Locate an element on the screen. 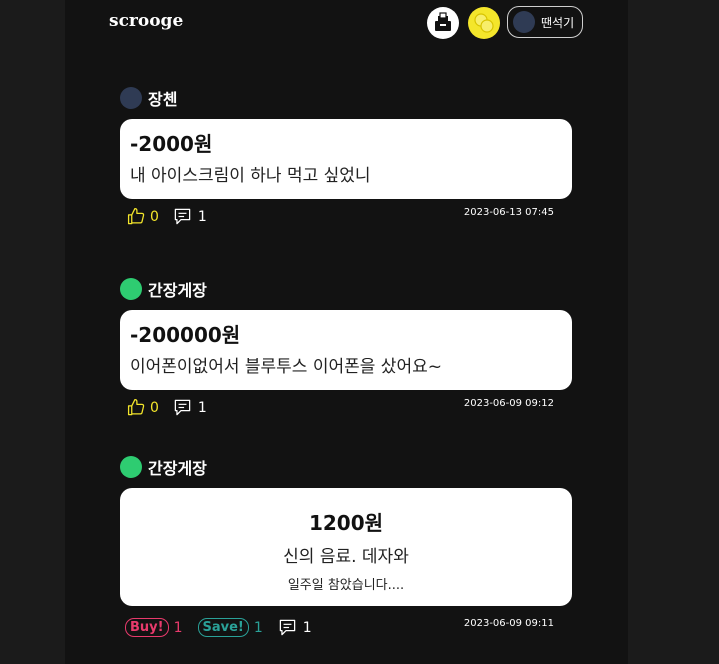 This screenshot has width=719, height=664. post-title: 이어폰이없어서 블루투스 이어폰을 샀어요~ is located at coordinates (286, 367).